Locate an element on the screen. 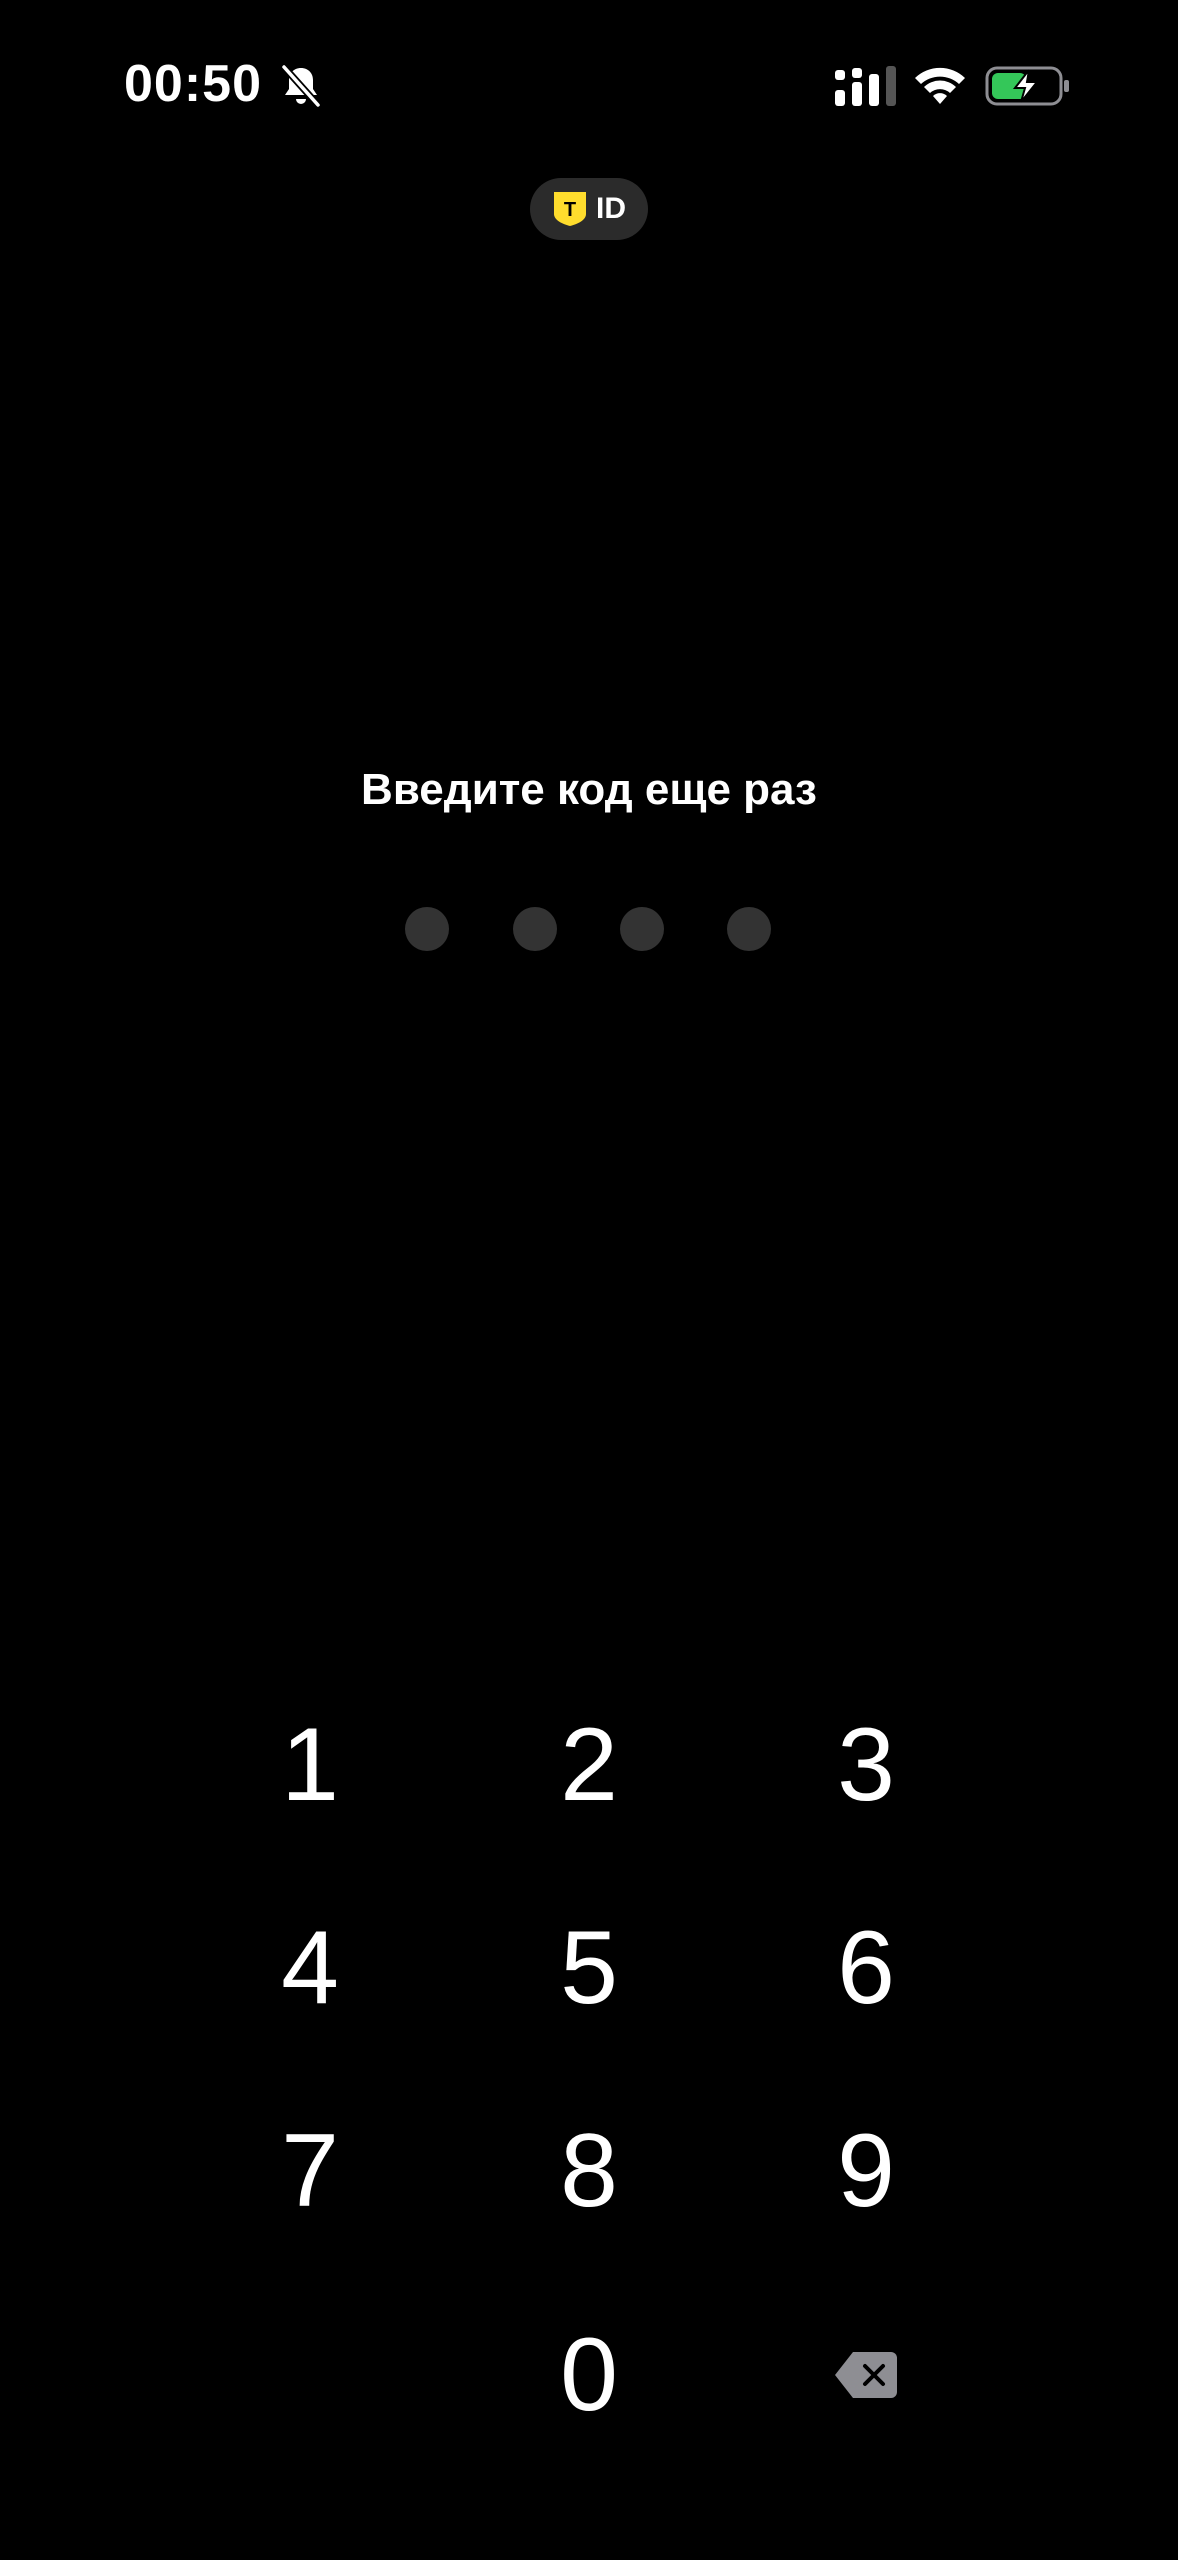 This screenshot has height=2560, width=1178. t-logo-icon: T is located at coordinates (570, 209).